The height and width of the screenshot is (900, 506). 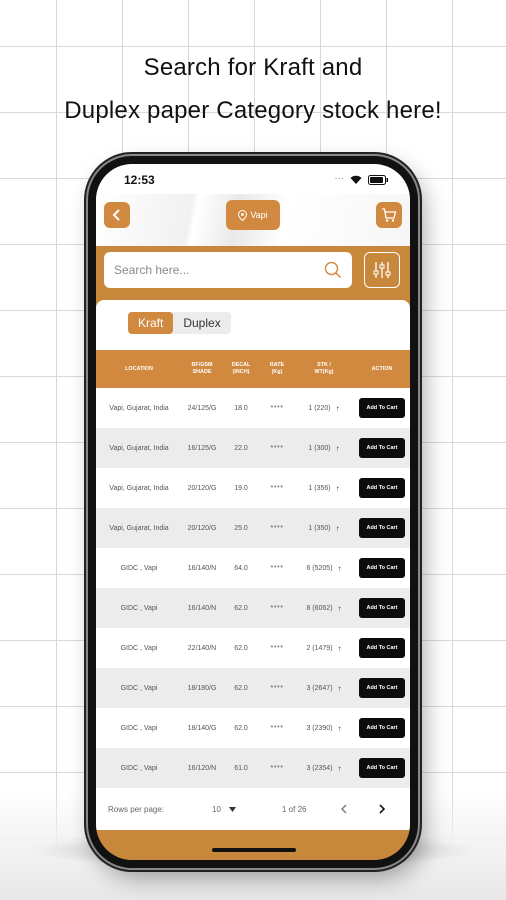 I want to click on cell-stock: 1 (220) ↑, so click(x=324, y=408).